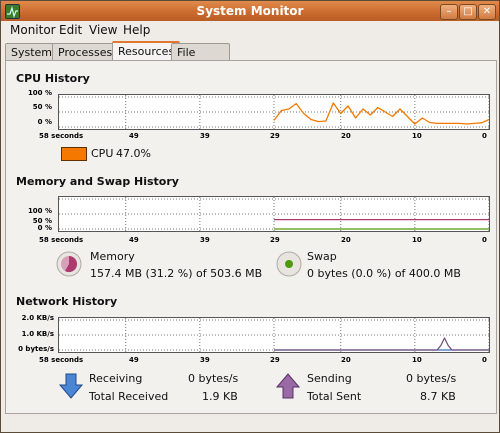  Describe the element at coordinates (44, 228) in the screenshot. I see `mem-y-tick: 0 %` at that location.